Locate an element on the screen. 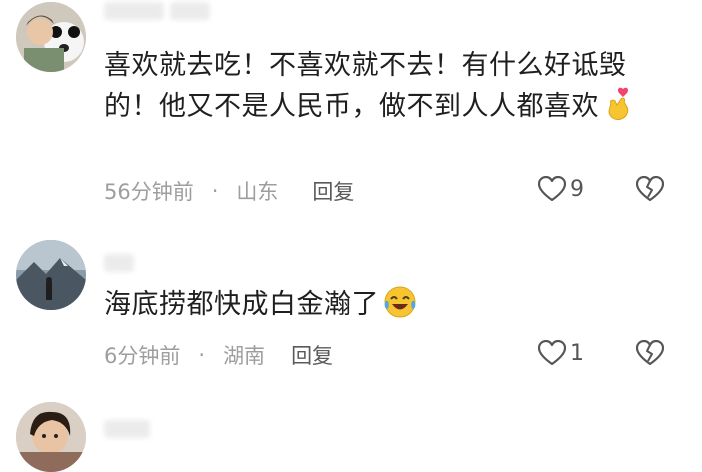 The image size is (702, 472). comment-location: 湖南 is located at coordinates (244, 356).